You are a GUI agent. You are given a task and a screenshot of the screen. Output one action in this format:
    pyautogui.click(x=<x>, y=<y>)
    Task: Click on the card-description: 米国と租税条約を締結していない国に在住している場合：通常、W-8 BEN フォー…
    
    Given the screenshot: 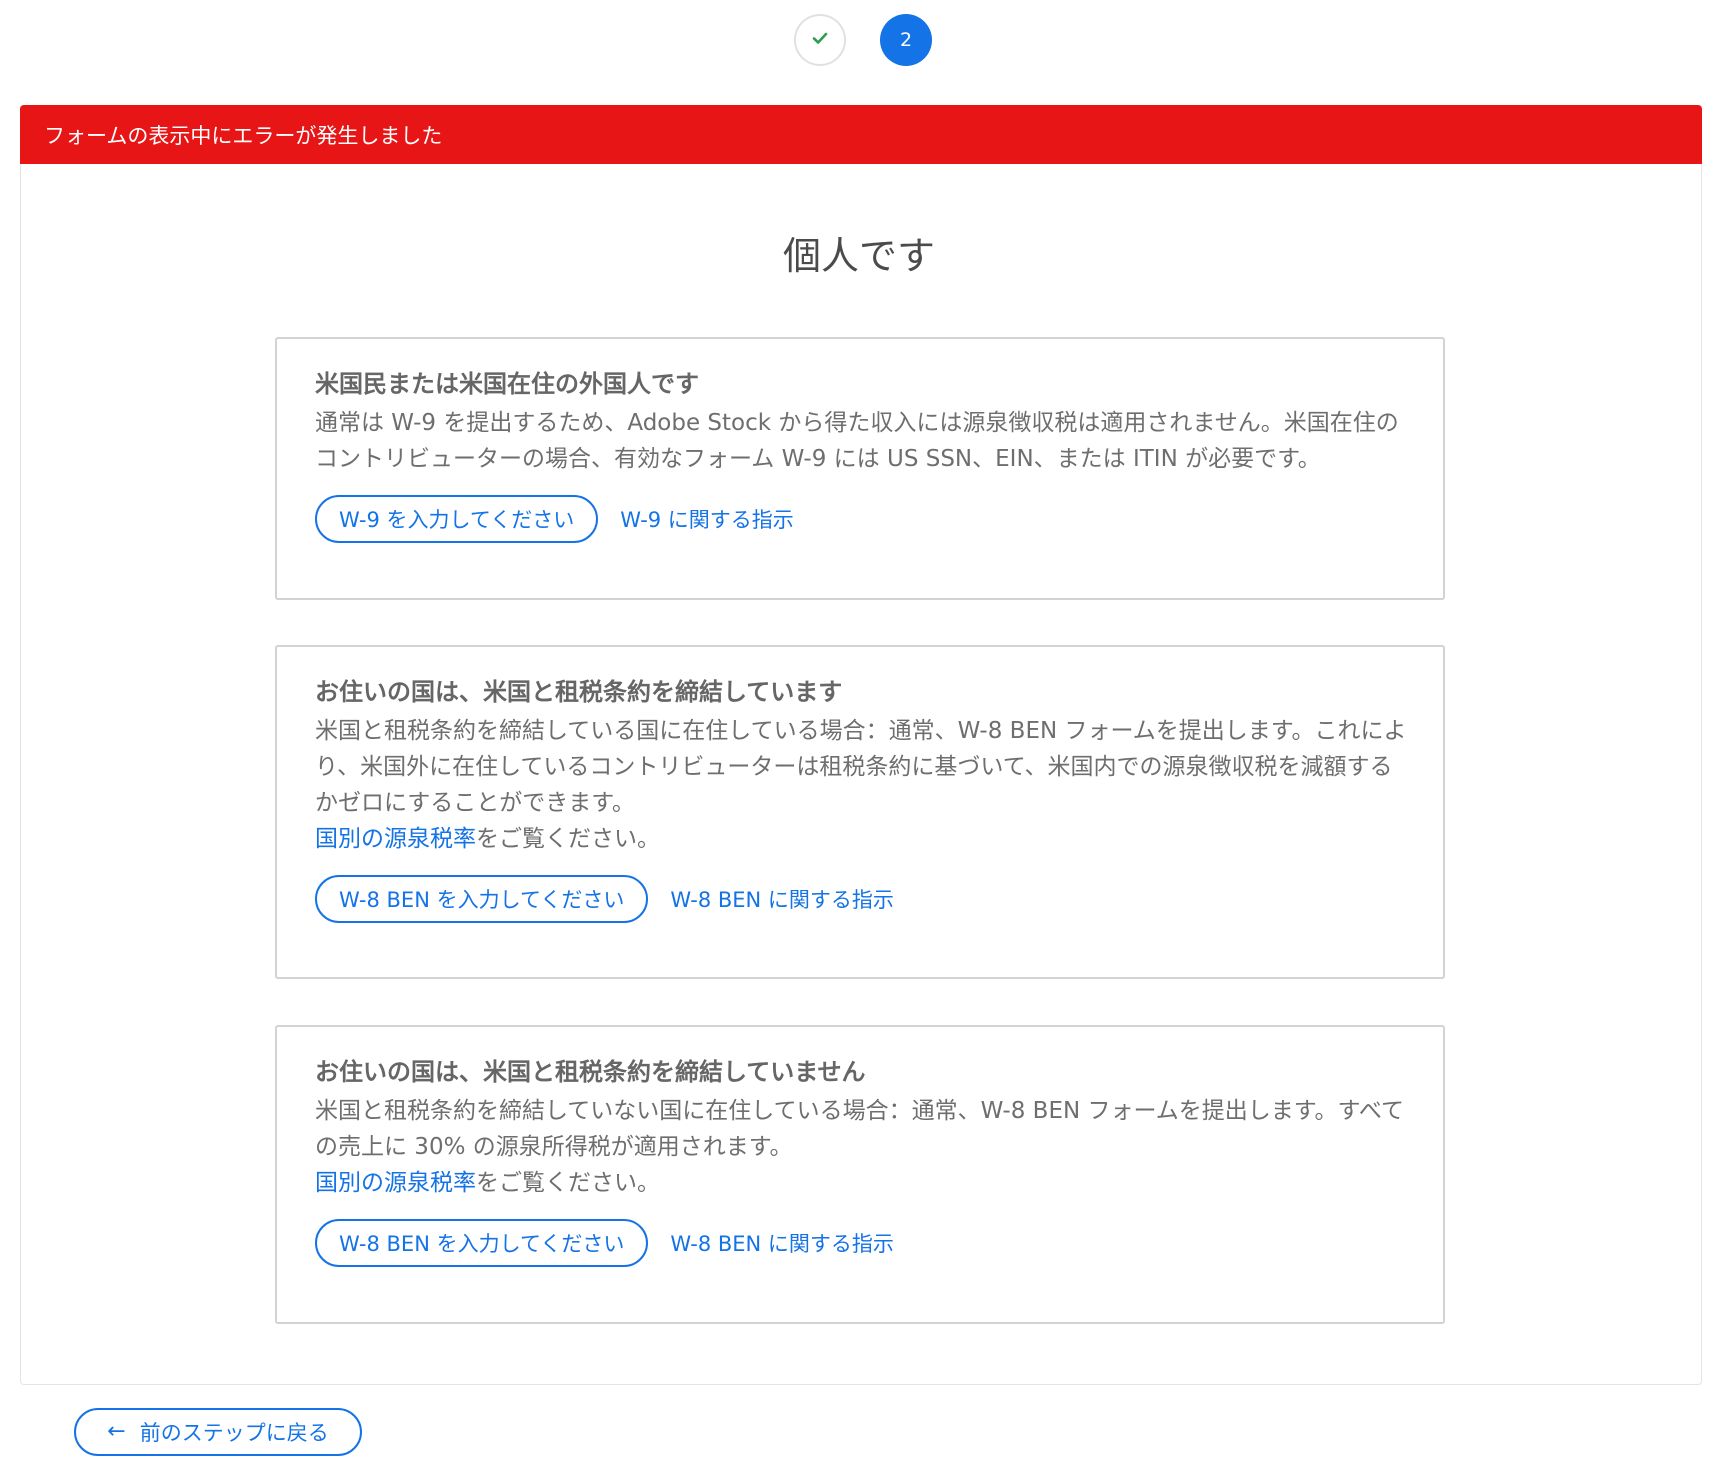 What is the action you would take?
    pyautogui.click(x=861, y=1147)
    